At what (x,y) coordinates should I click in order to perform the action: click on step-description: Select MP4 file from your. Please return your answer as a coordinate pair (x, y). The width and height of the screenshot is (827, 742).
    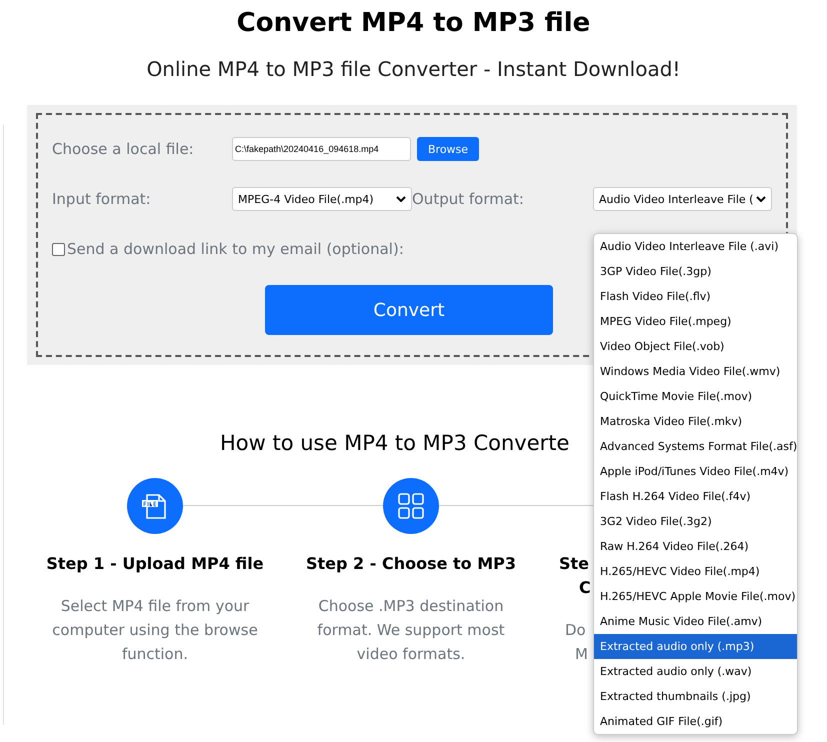
    Looking at the image, I should click on (155, 606).